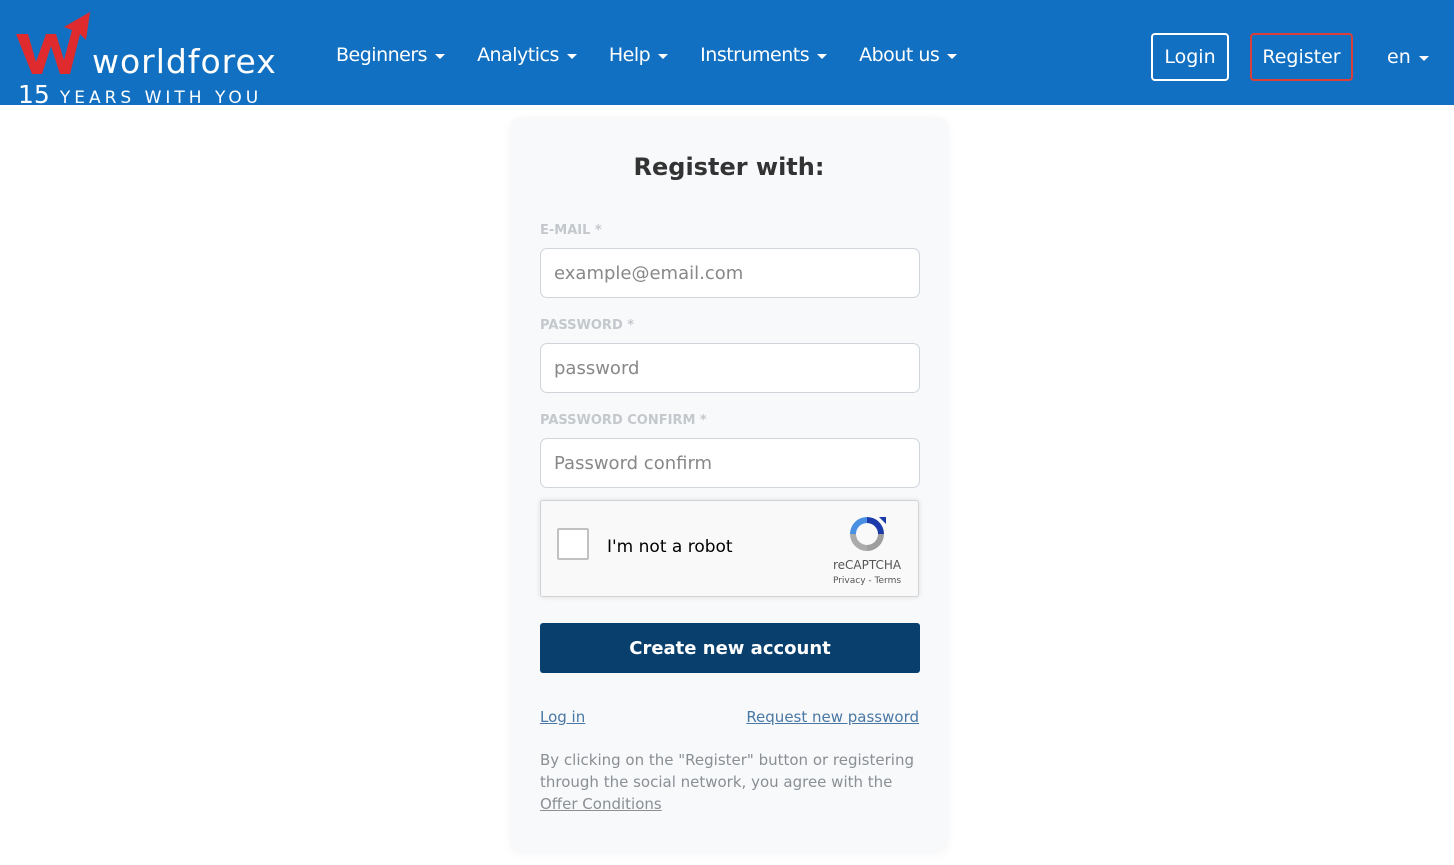  I want to click on nav-item-analytics: Analytics, so click(527, 55).